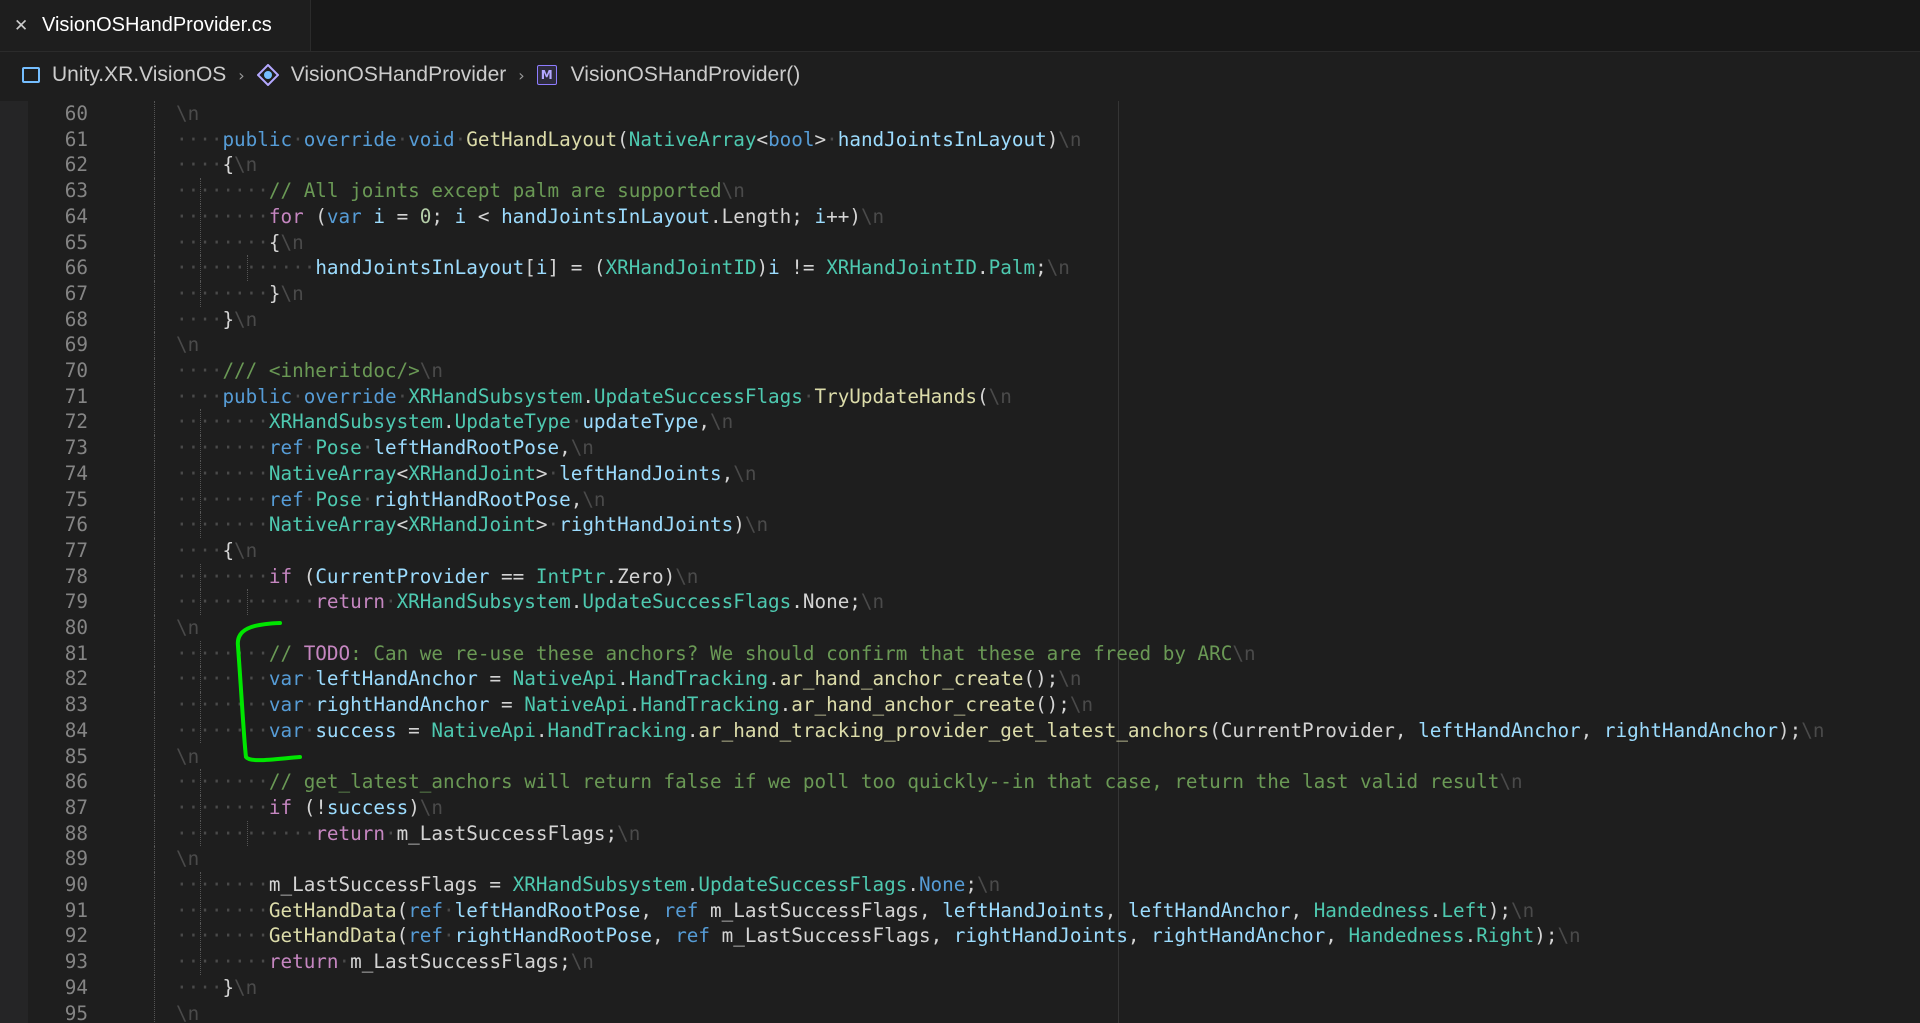 This screenshot has height=1023, width=1920. I want to click on close-icon: ✕, so click(24, 26).